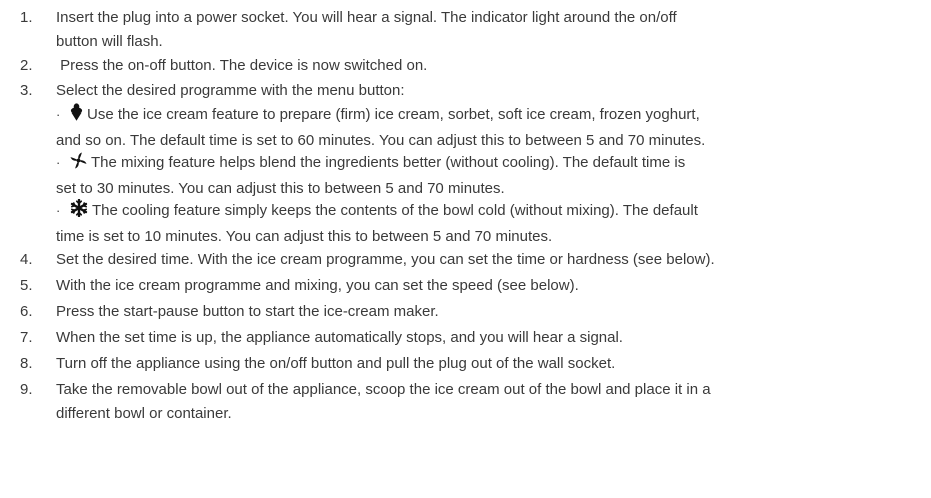 The height and width of the screenshot is (498, 931). Describe the element at coordinates (26, 285) in the screenshot. I see `step-number: 5.` at that location.